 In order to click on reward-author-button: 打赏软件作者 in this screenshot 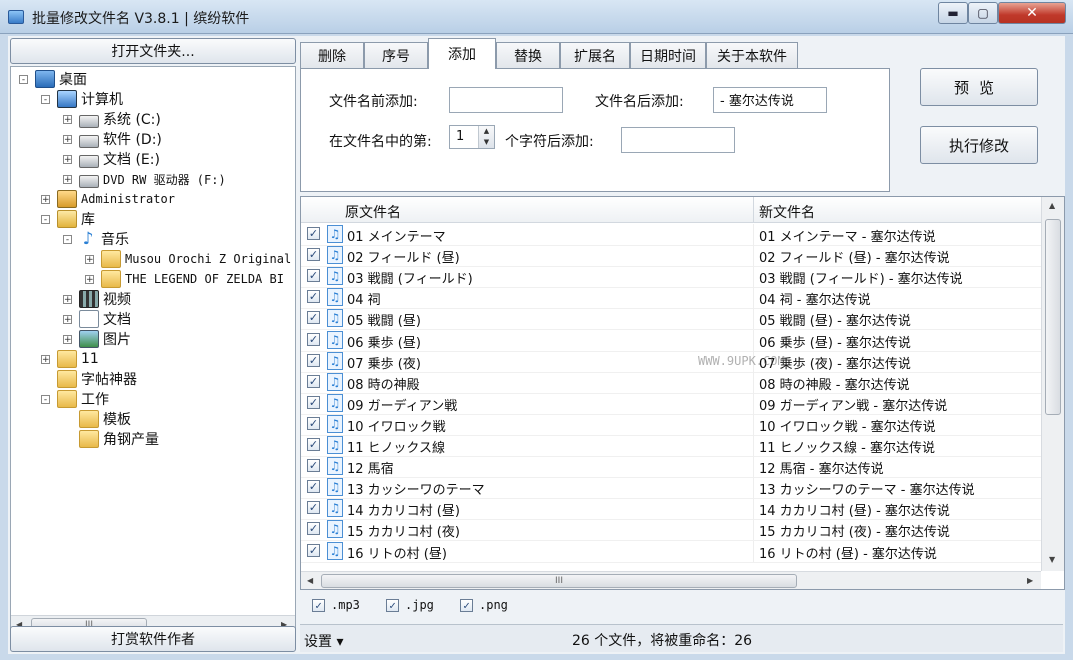, I will do `click(153, 639)`.